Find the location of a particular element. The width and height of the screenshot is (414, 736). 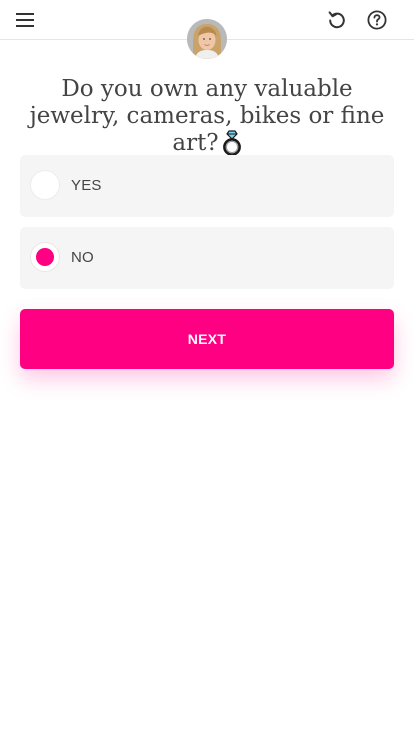

undo-button is located at coordinates (337, 20).